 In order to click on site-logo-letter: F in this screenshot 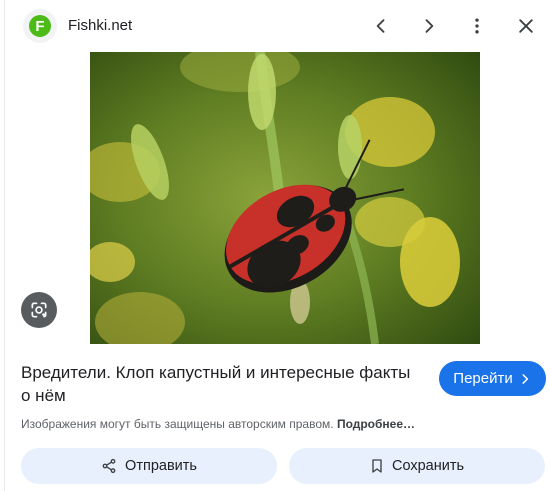, I will do `click(40, 26)`.